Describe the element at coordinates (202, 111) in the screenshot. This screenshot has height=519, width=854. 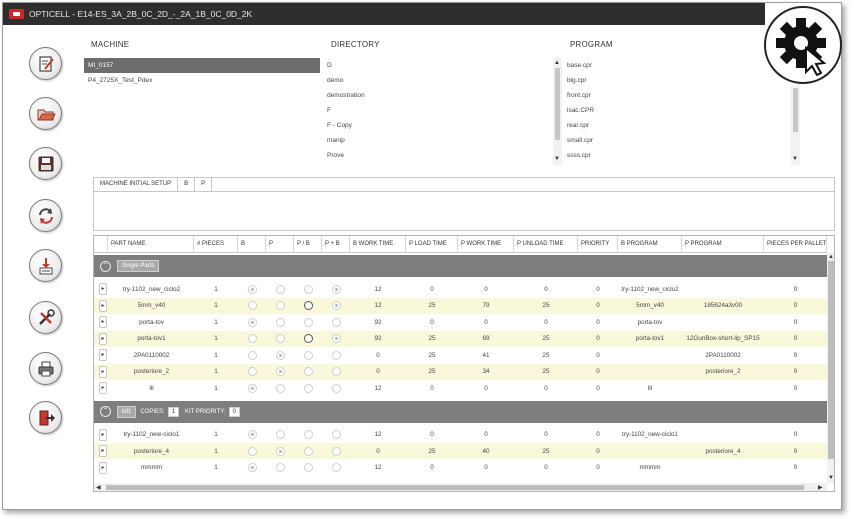
I see `machine-list: MI_0157 P4_2725X_Test_Pdex` at that location.